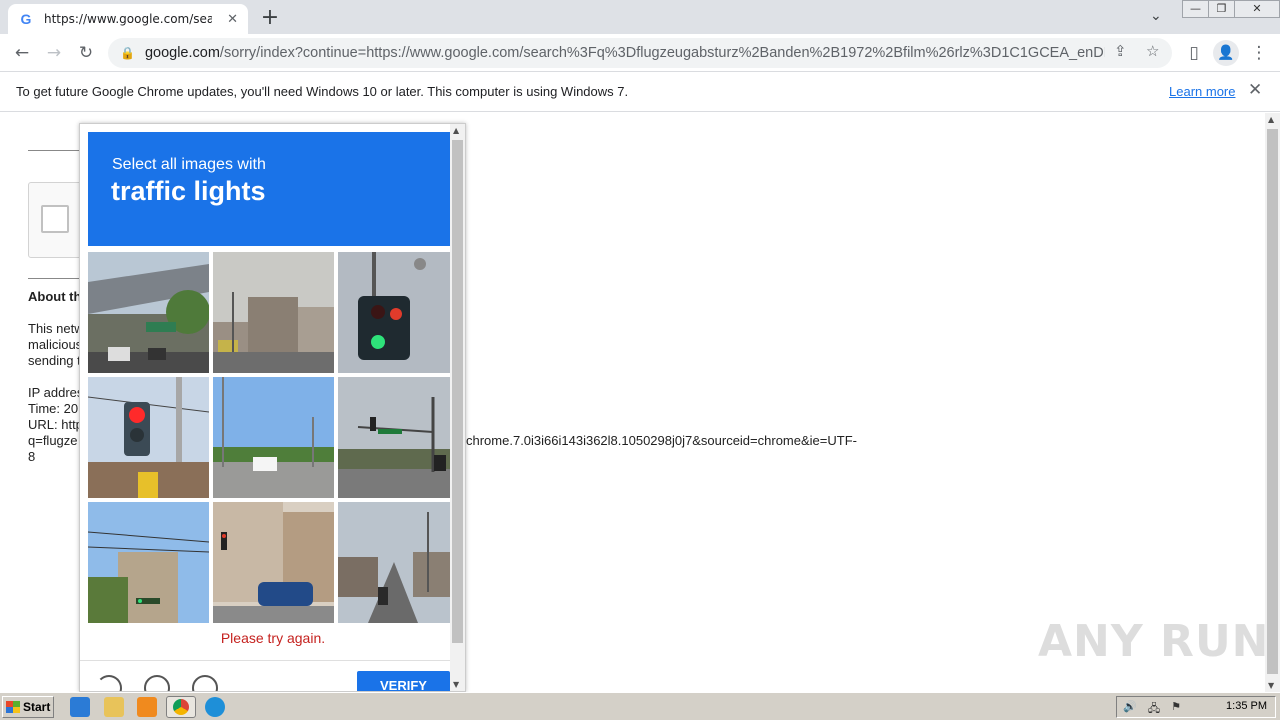  I want to click on time-label: Time: 20, so click(53, 408).